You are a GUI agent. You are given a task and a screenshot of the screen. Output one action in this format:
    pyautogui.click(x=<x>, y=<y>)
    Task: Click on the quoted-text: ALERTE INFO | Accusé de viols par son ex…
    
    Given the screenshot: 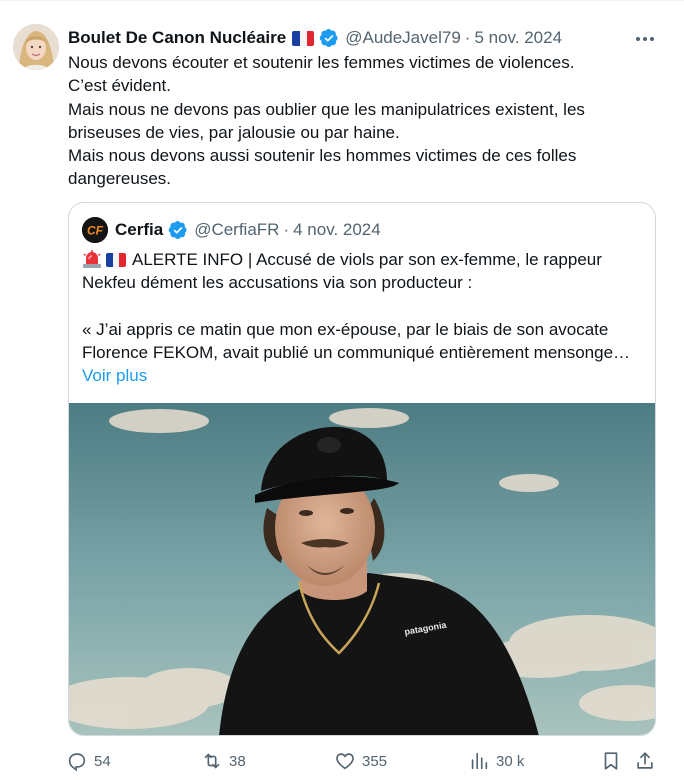 What is the action you would take?
    pyautogui.click(x=362, y=317)
    